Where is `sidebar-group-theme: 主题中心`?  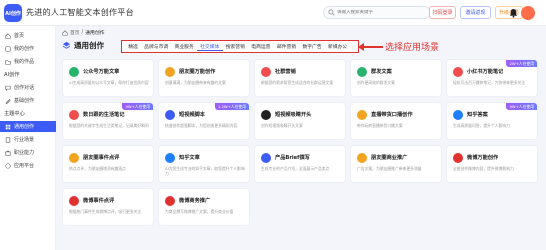 sidebar-group-theme: 主题中心 is located at coordinates (28, 113).